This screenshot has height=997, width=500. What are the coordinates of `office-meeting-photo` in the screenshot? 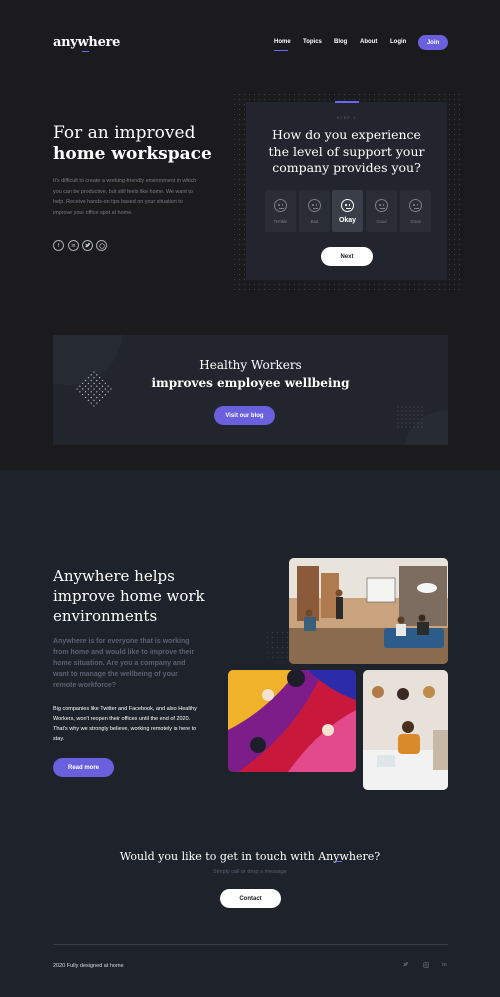 It's located at (368, 611).